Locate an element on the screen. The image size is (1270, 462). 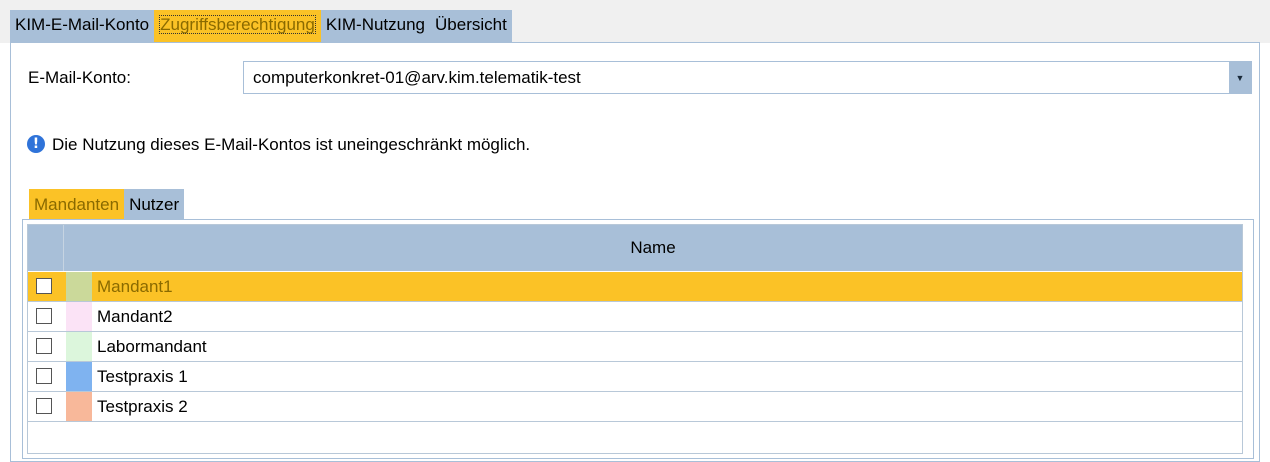
checkbox-column-header is located at coordinates (46, 248).